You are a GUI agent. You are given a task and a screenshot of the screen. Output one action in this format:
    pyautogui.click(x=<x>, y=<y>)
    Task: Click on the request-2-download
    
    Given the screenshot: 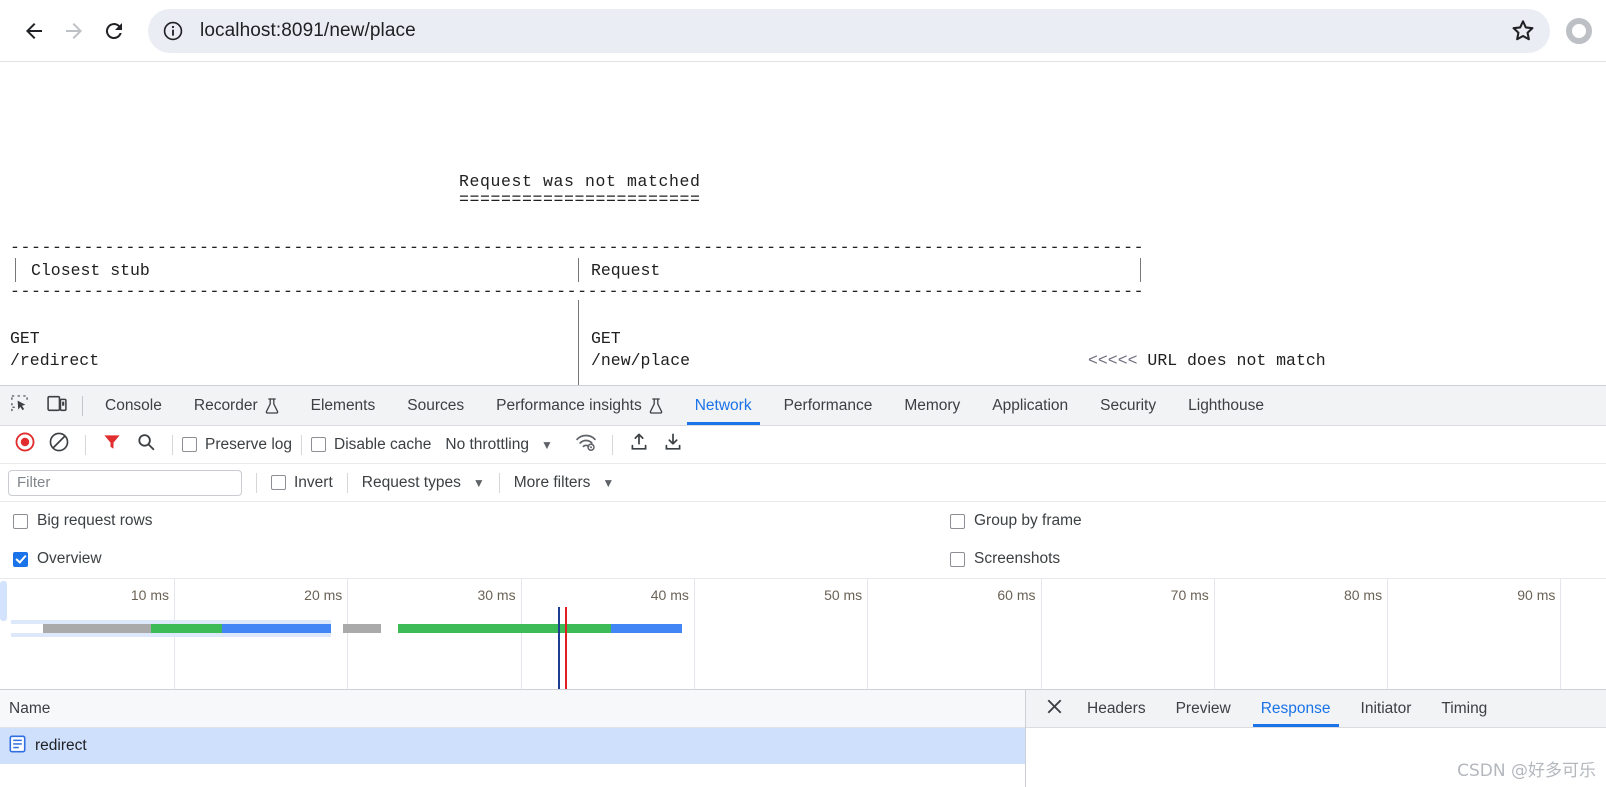 What is the action you would take?
    pyautogui.click(x=646, y=628)
    